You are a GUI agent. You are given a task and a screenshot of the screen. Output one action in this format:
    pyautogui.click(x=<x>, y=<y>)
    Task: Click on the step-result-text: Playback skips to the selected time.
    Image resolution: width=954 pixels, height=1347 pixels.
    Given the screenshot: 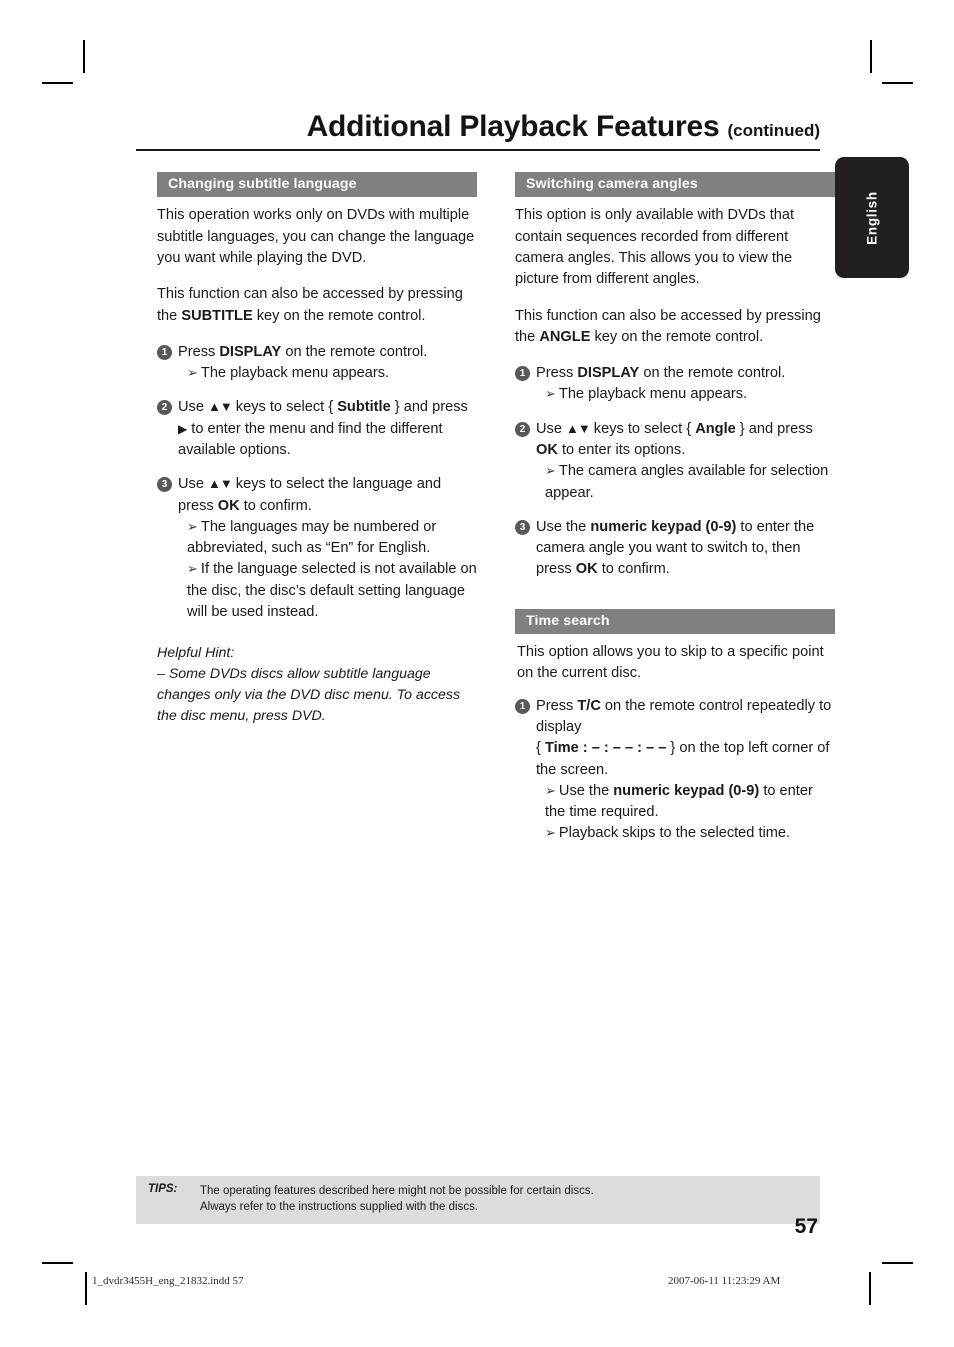 What is the action you would take?
    pyautogui.click(x=674, y=833)
    